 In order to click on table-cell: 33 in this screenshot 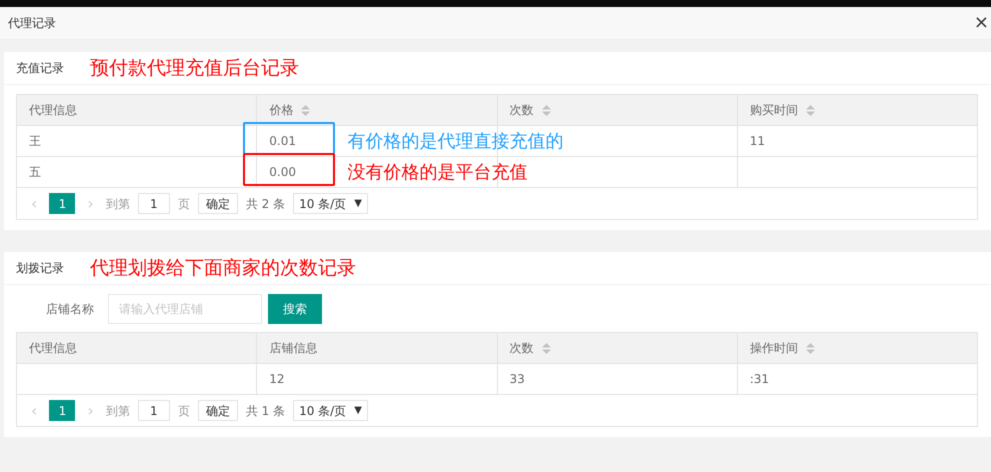, I will do `click(517, 379)`.